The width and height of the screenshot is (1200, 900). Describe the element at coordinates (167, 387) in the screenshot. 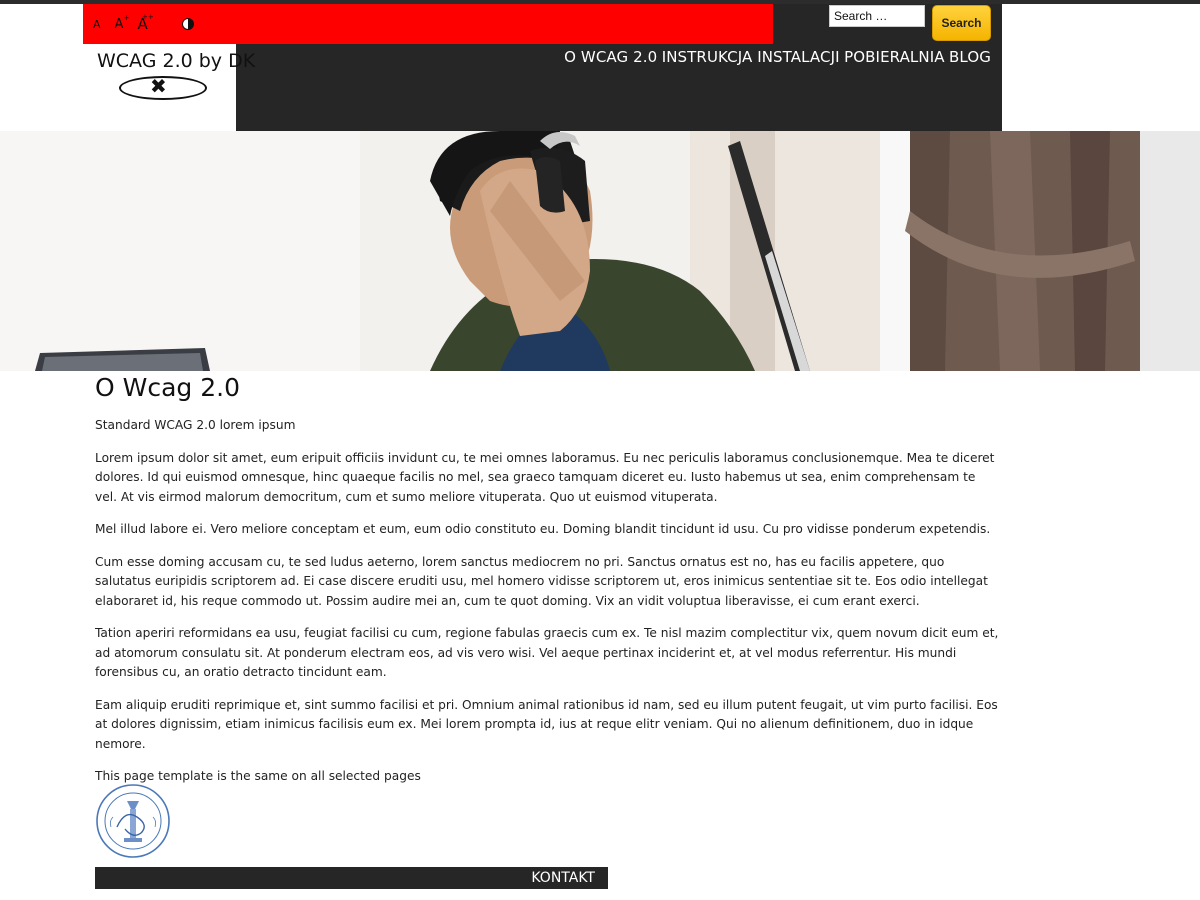

I see `page-title: O Wcag 2.0` at that location.